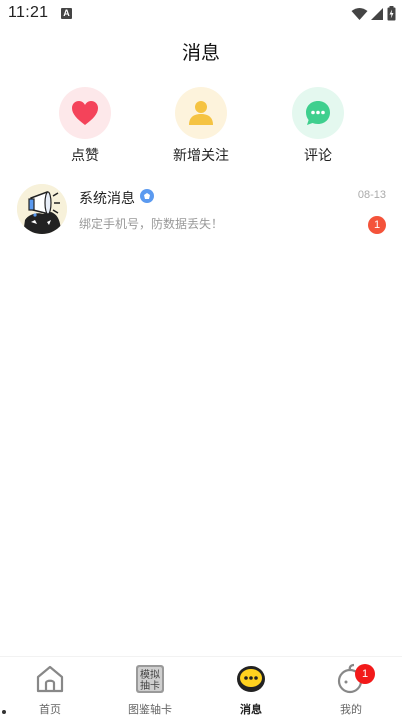 The height and width of the screenshot is (717, 402). I want to click on profile-badge: 1, so click(365, 674).